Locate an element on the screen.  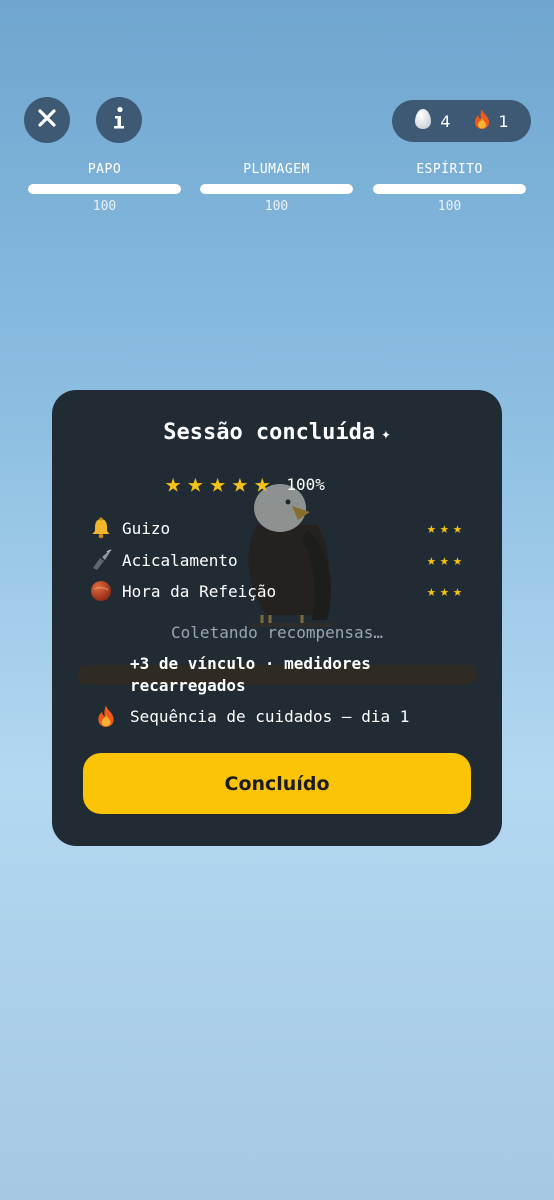
close-icon is located at coordinates (47, 120).